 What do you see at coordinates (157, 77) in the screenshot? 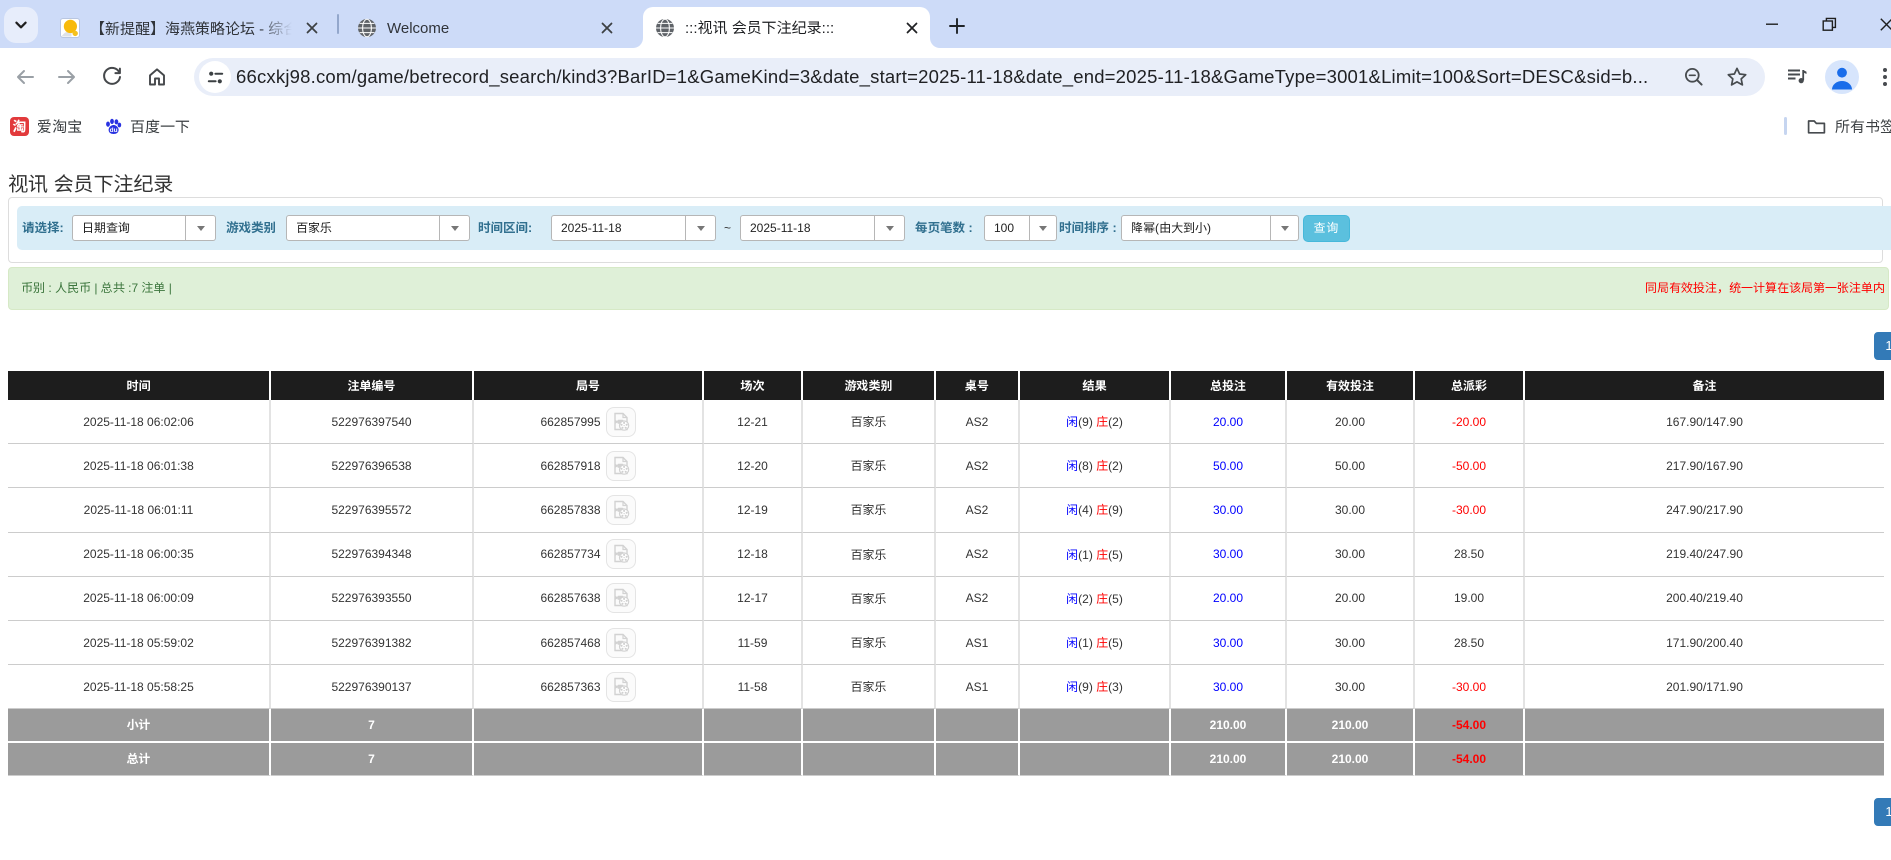
I see `home-button` at bounding box center [157, 77].